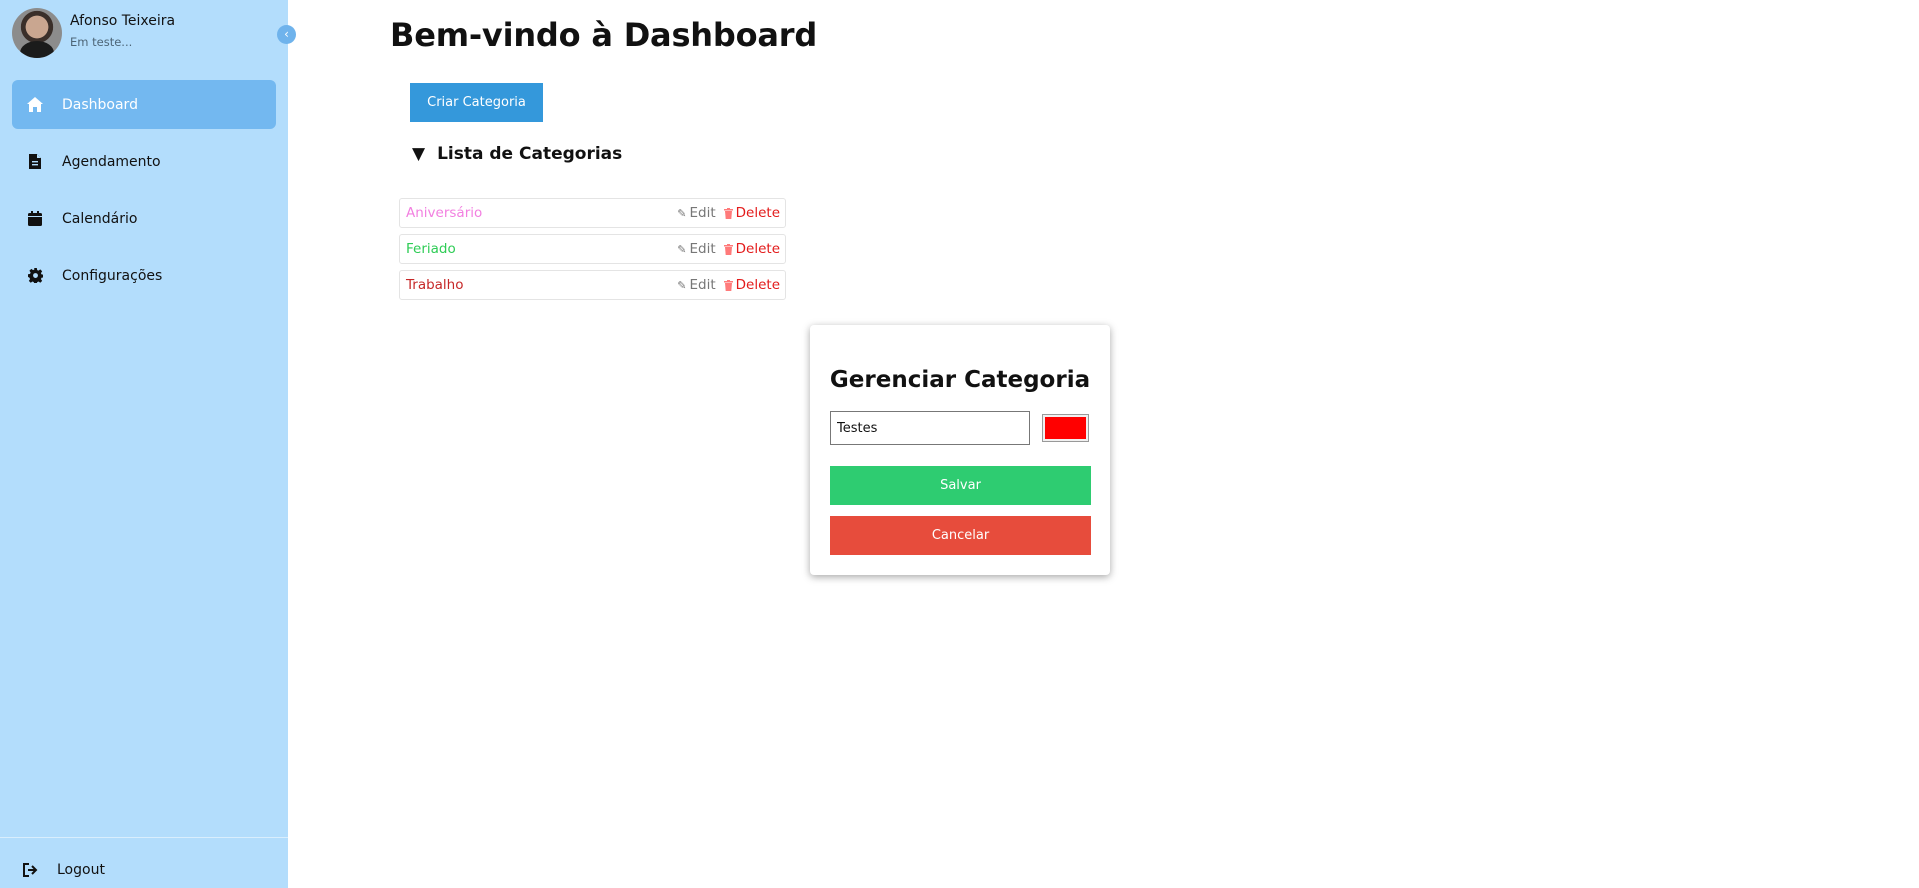 The image size is (1919, 888). What do you see at coordinates (35, 105) in the screenshot?
I see `home-icon` at bounding box center [35, 105].